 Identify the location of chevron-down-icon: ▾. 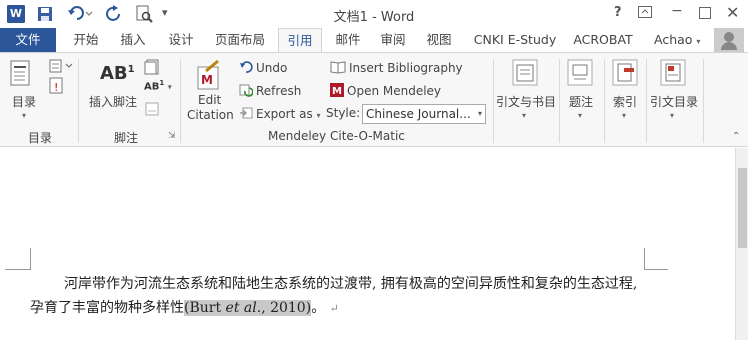
(479, 113).